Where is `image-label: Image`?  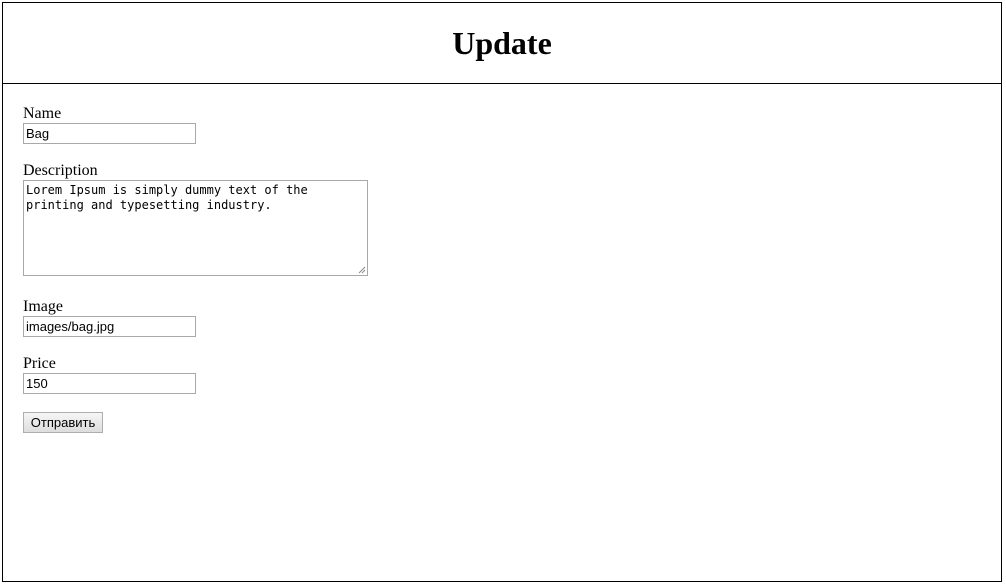 image-label: Image is located at coordinates (43, 306).